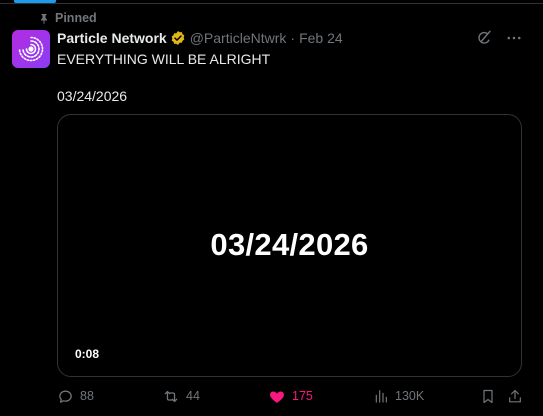  Describe the element at coordinates (164, 59) in the screenshot. I see `tweet-text: EVERYTHING WILL BE ALRIGHT` at that location.